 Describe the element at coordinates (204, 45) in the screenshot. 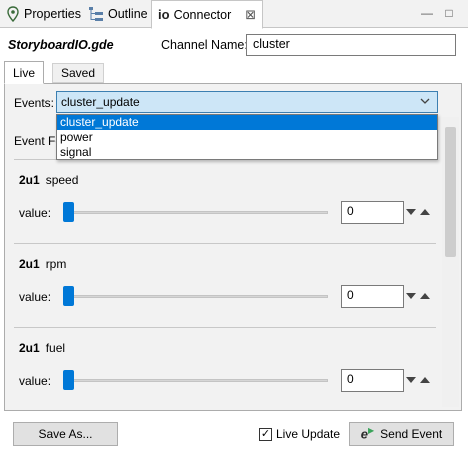

I see `channel-name-label: Channel Name:` at that location.